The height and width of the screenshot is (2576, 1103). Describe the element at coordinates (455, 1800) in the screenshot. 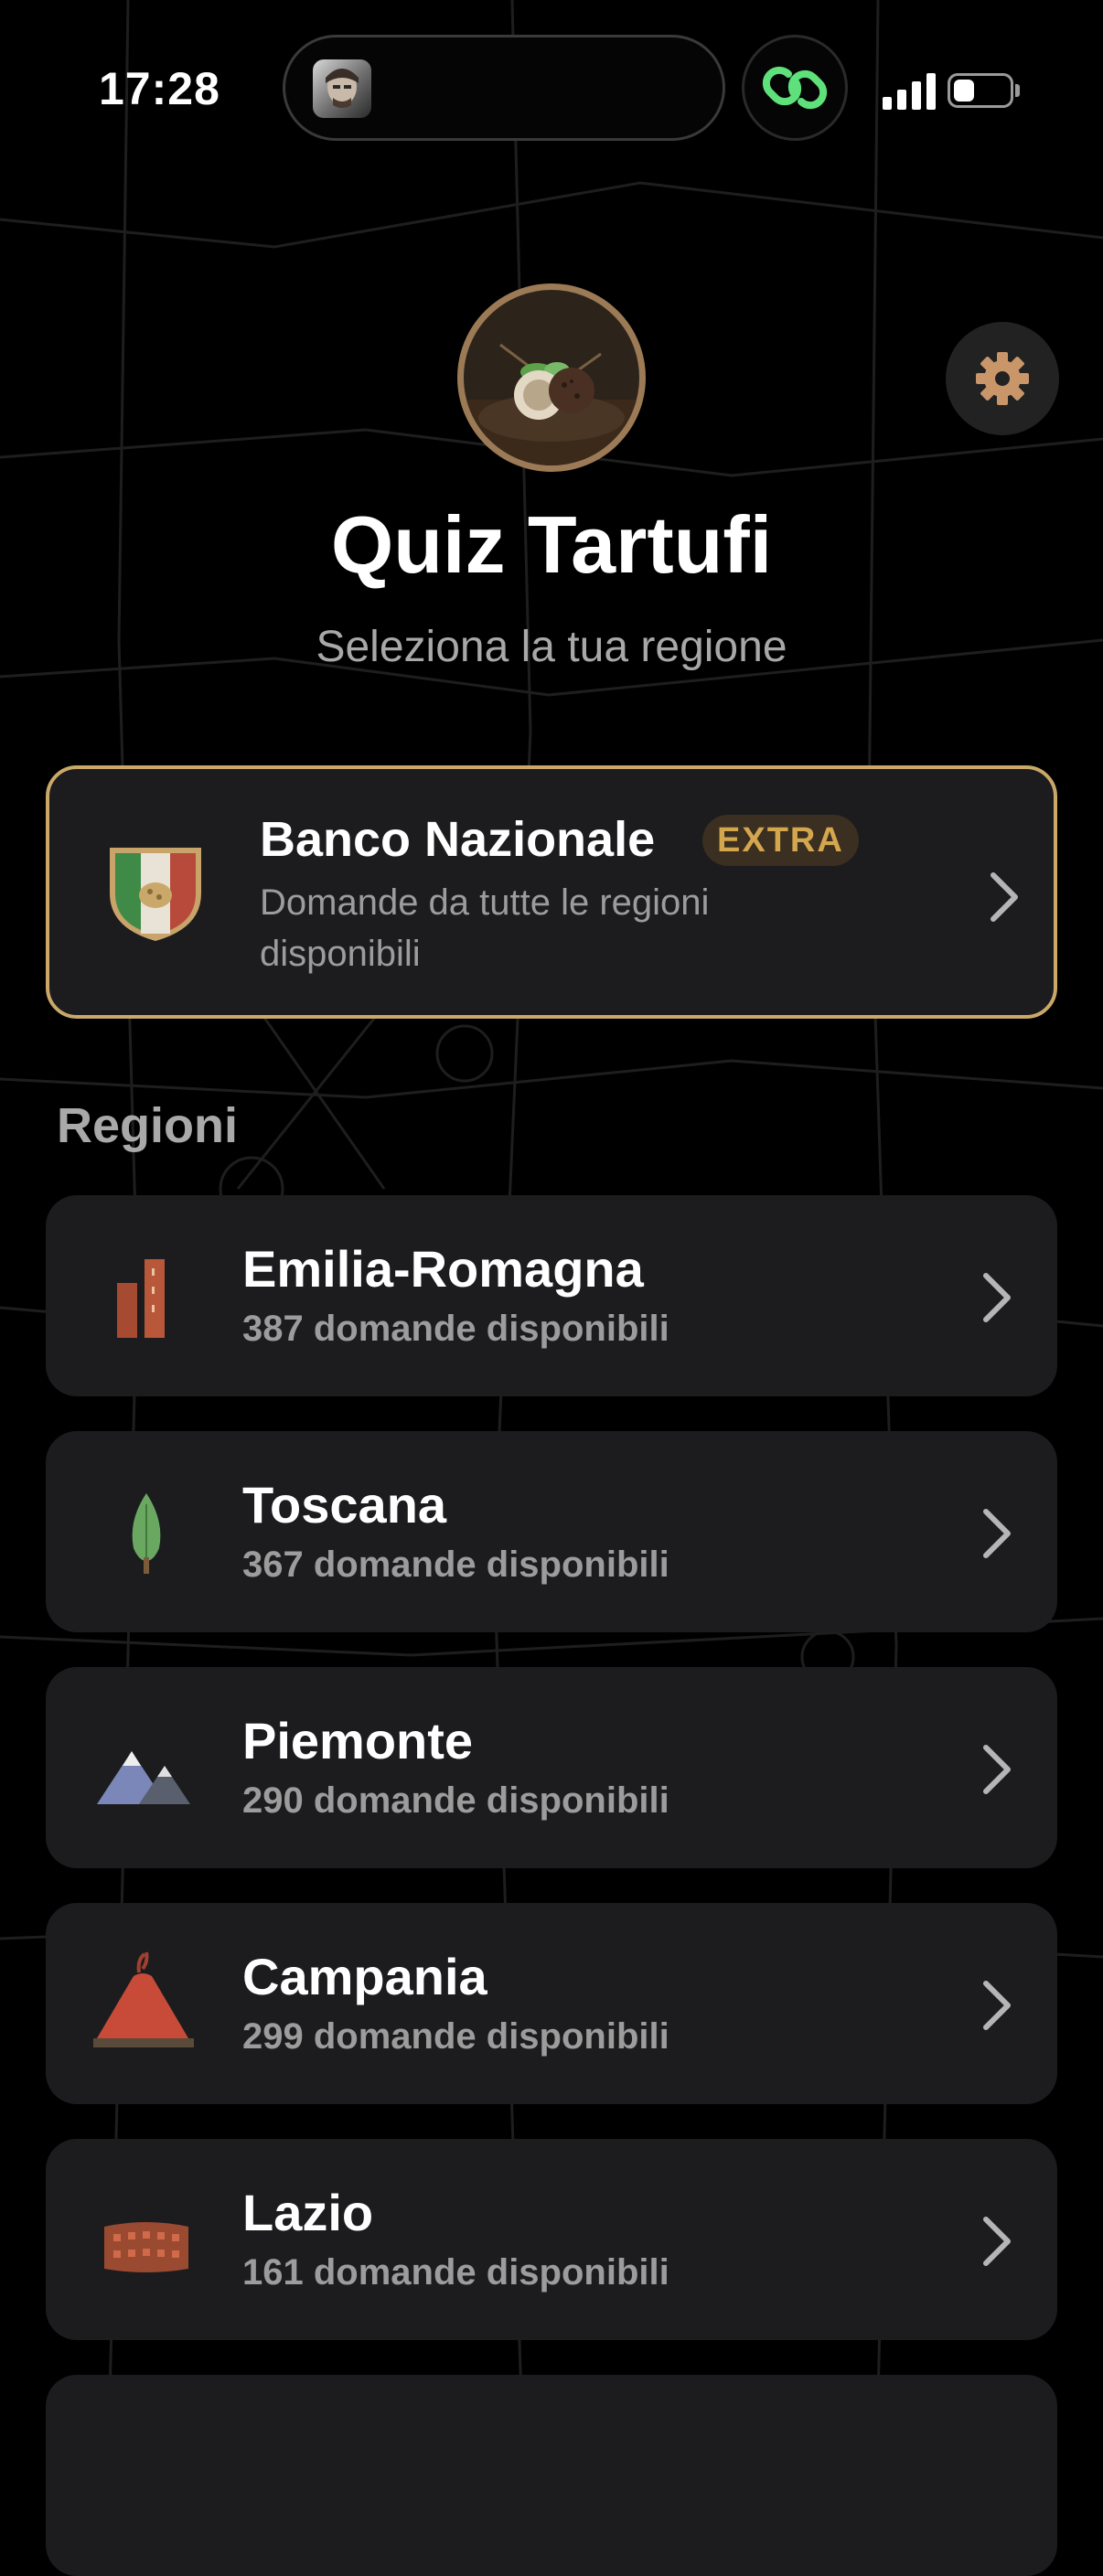

I see `region-count: 290 domande disponibili` at that location.